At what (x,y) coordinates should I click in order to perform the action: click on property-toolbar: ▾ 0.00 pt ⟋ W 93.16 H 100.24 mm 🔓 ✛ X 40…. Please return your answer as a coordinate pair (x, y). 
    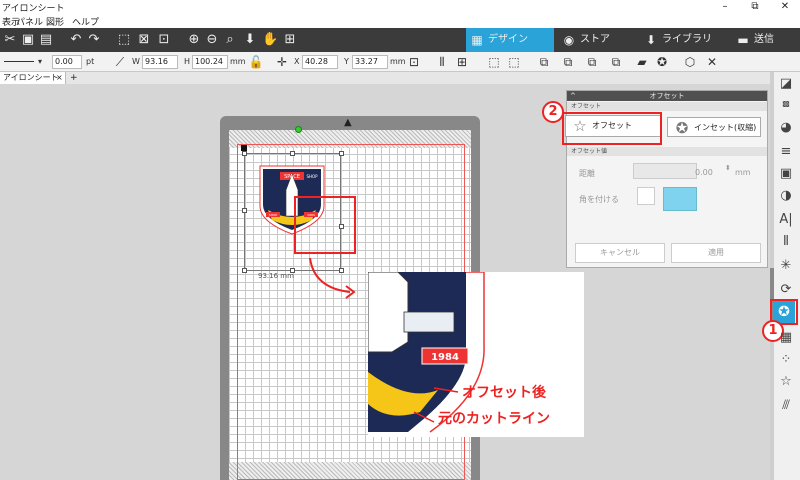
    Looking at the image, I should click on (400, 62).